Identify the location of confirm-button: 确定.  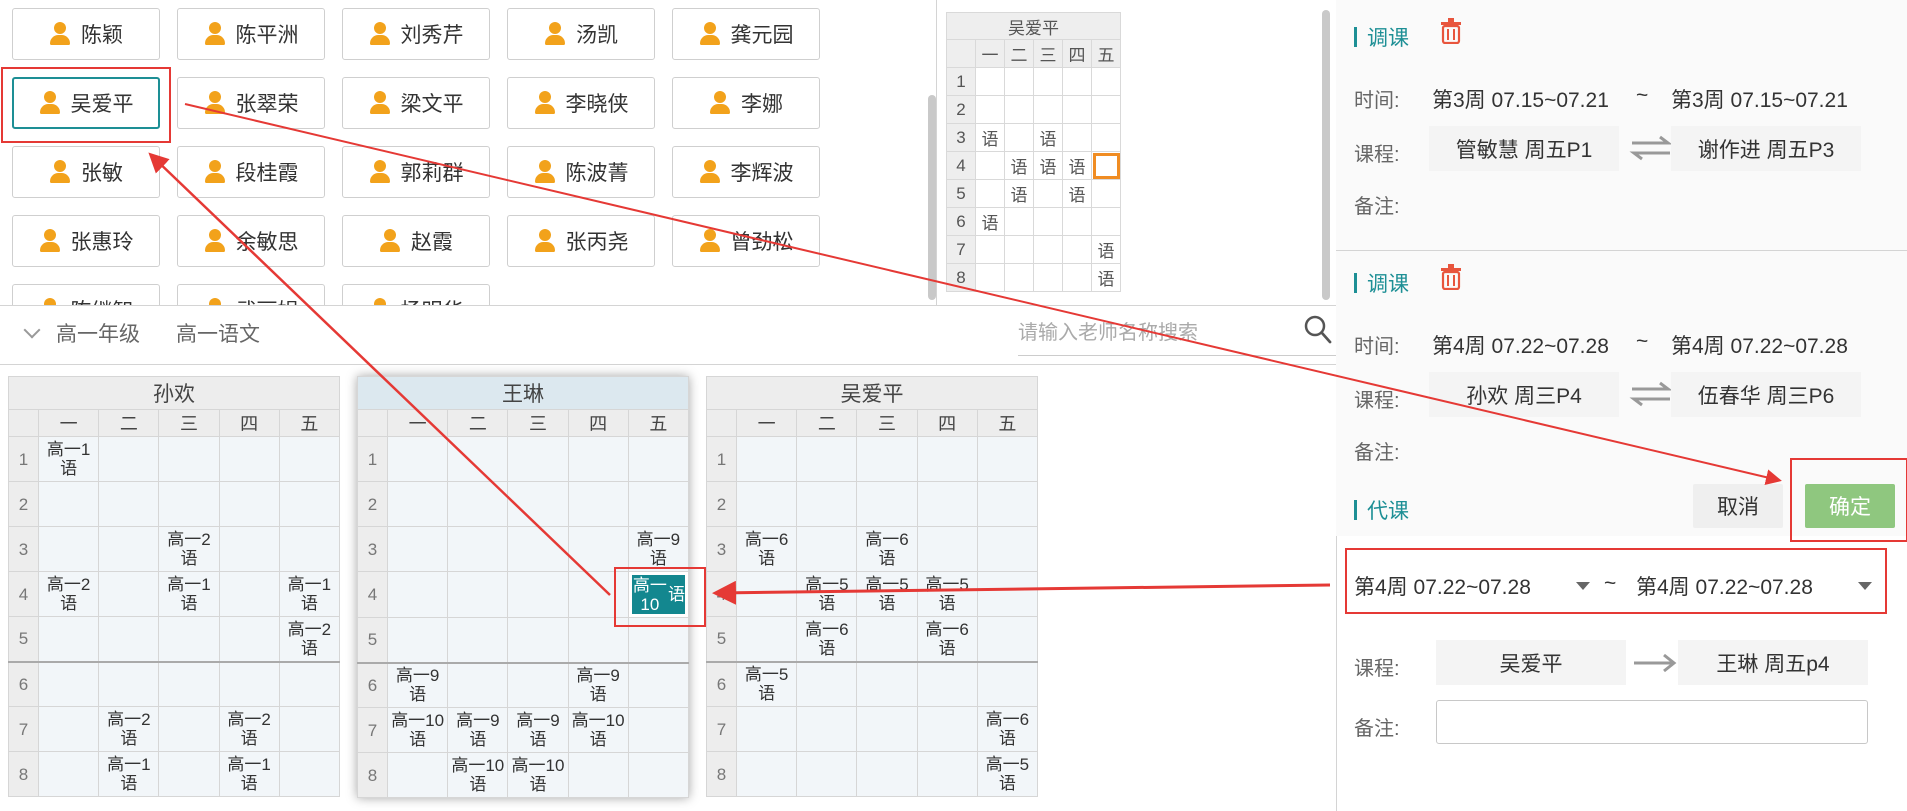
(1850, 506).